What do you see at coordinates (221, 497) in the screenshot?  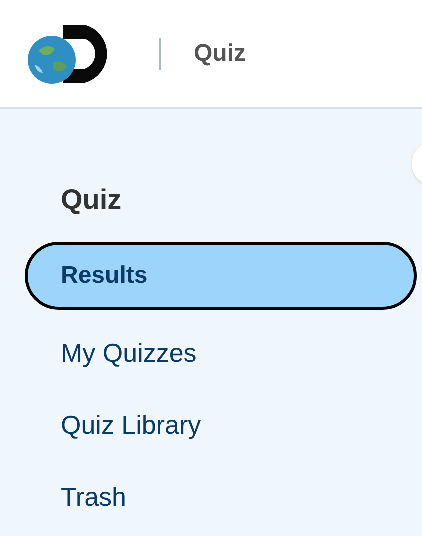 I see `sidebar-item: Trash` at bounding box center [221, 497].